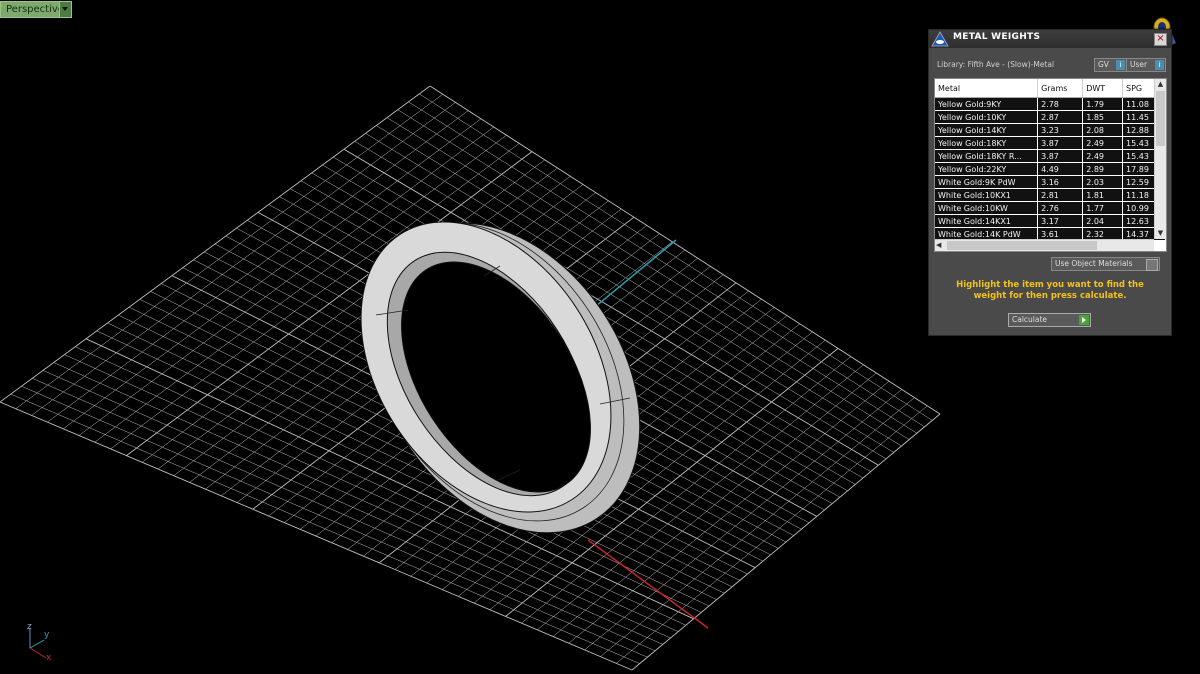 The height and width of the screenshot is (674, 1200). What do you see at coordinates (1103, 64) in the screenshot?
I see `gv-label: GV` at bounding box center [1103, 64].